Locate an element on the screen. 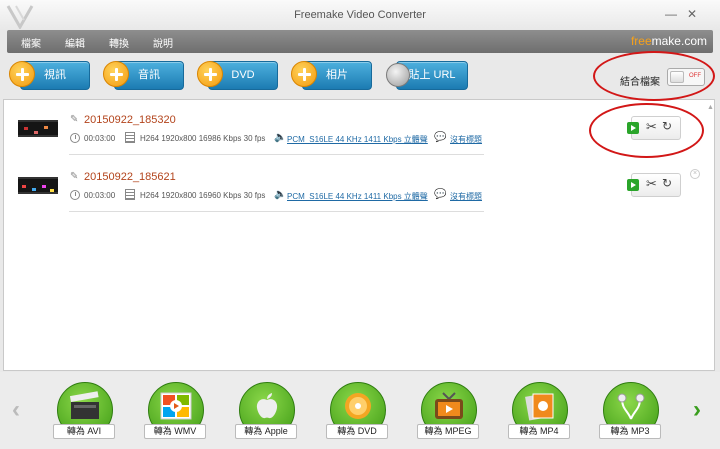  menu-help: 說明 is located at coordinates (163, 42).